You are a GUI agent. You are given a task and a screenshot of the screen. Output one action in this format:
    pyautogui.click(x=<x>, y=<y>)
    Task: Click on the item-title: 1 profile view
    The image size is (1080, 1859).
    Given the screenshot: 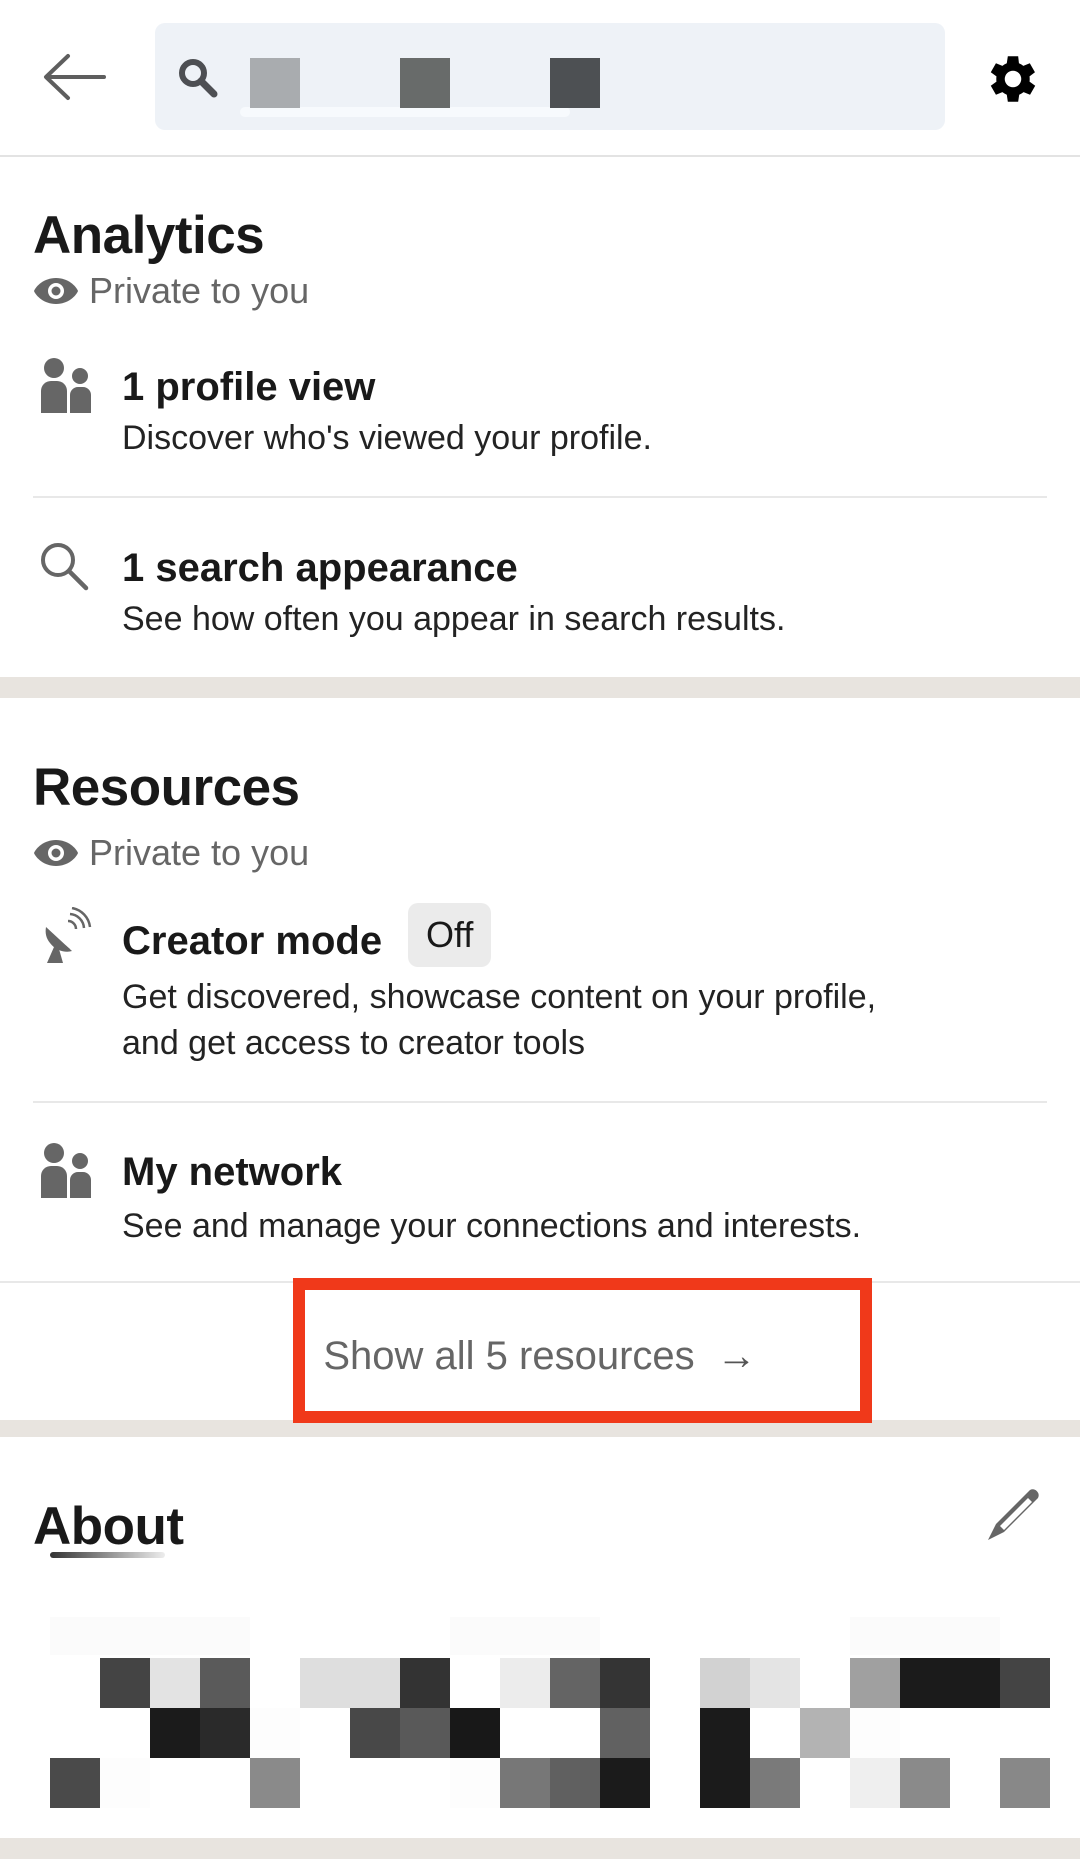 What is the action you would take?
    pyautogui.click(x=249, y=387)
    